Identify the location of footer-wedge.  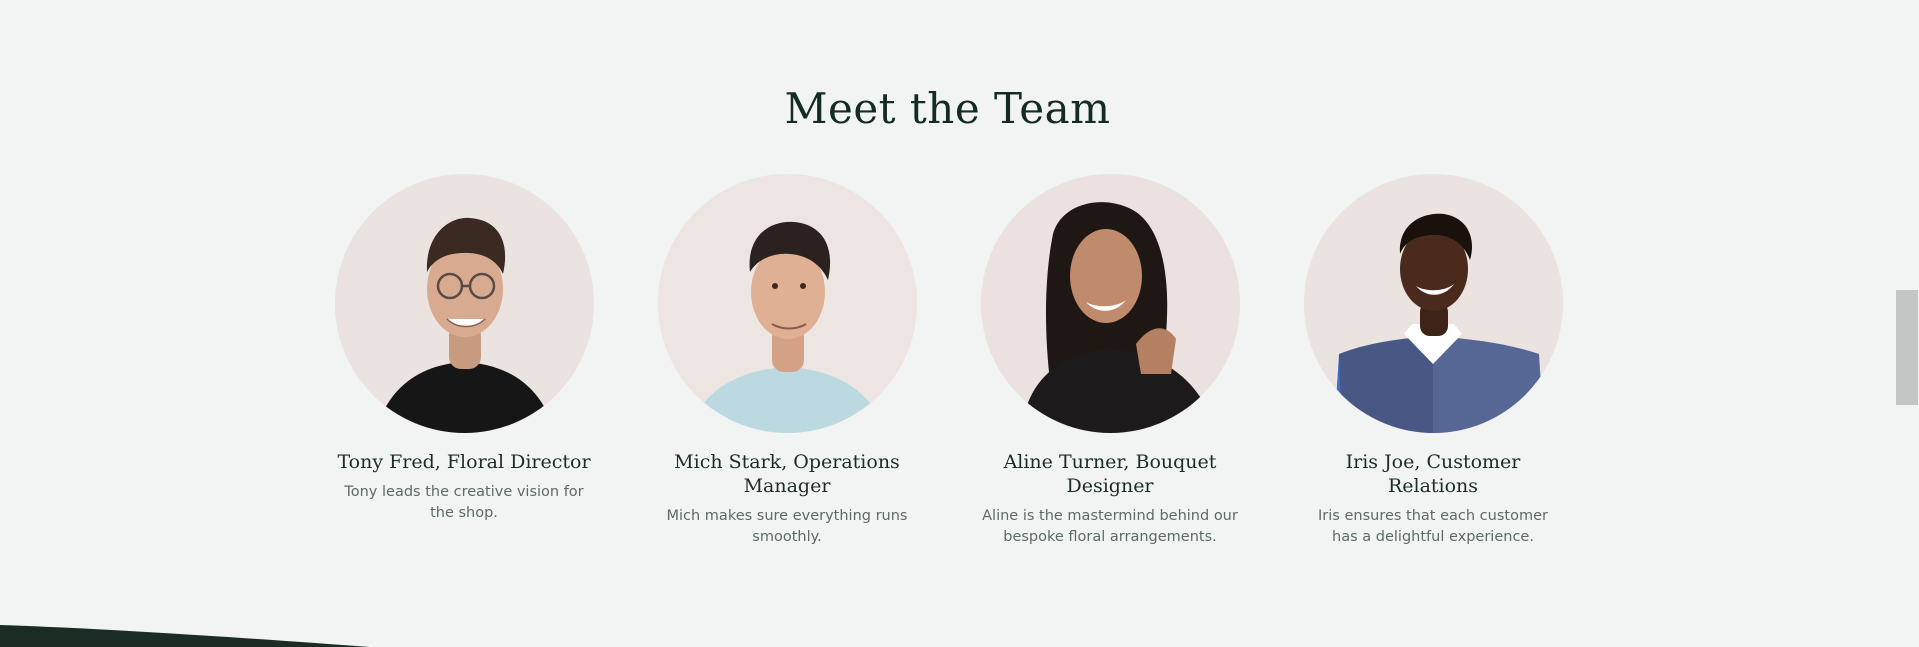
(185, 636).